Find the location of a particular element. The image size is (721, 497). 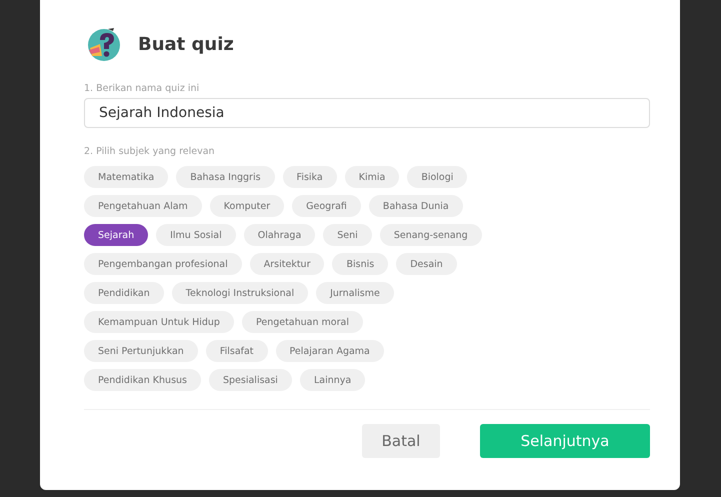

subject-chip: Jurnalisme is located at coordinates (355, 293).